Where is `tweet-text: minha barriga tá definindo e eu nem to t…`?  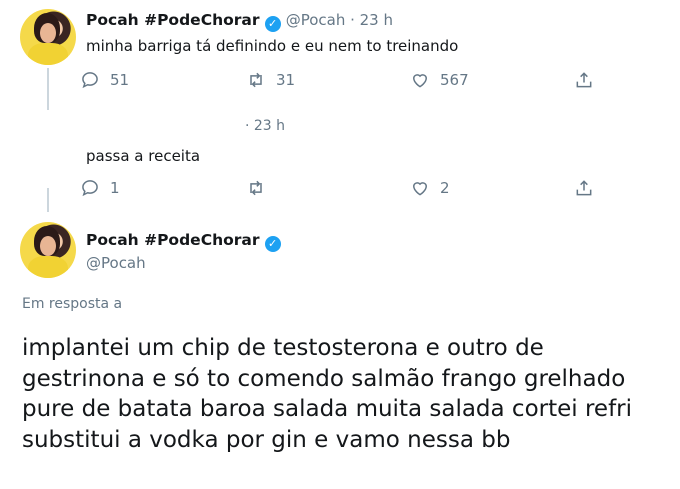 tweet-text: minha barriga tá definindo e eu nem to t… is located at coordinates (272, 46).